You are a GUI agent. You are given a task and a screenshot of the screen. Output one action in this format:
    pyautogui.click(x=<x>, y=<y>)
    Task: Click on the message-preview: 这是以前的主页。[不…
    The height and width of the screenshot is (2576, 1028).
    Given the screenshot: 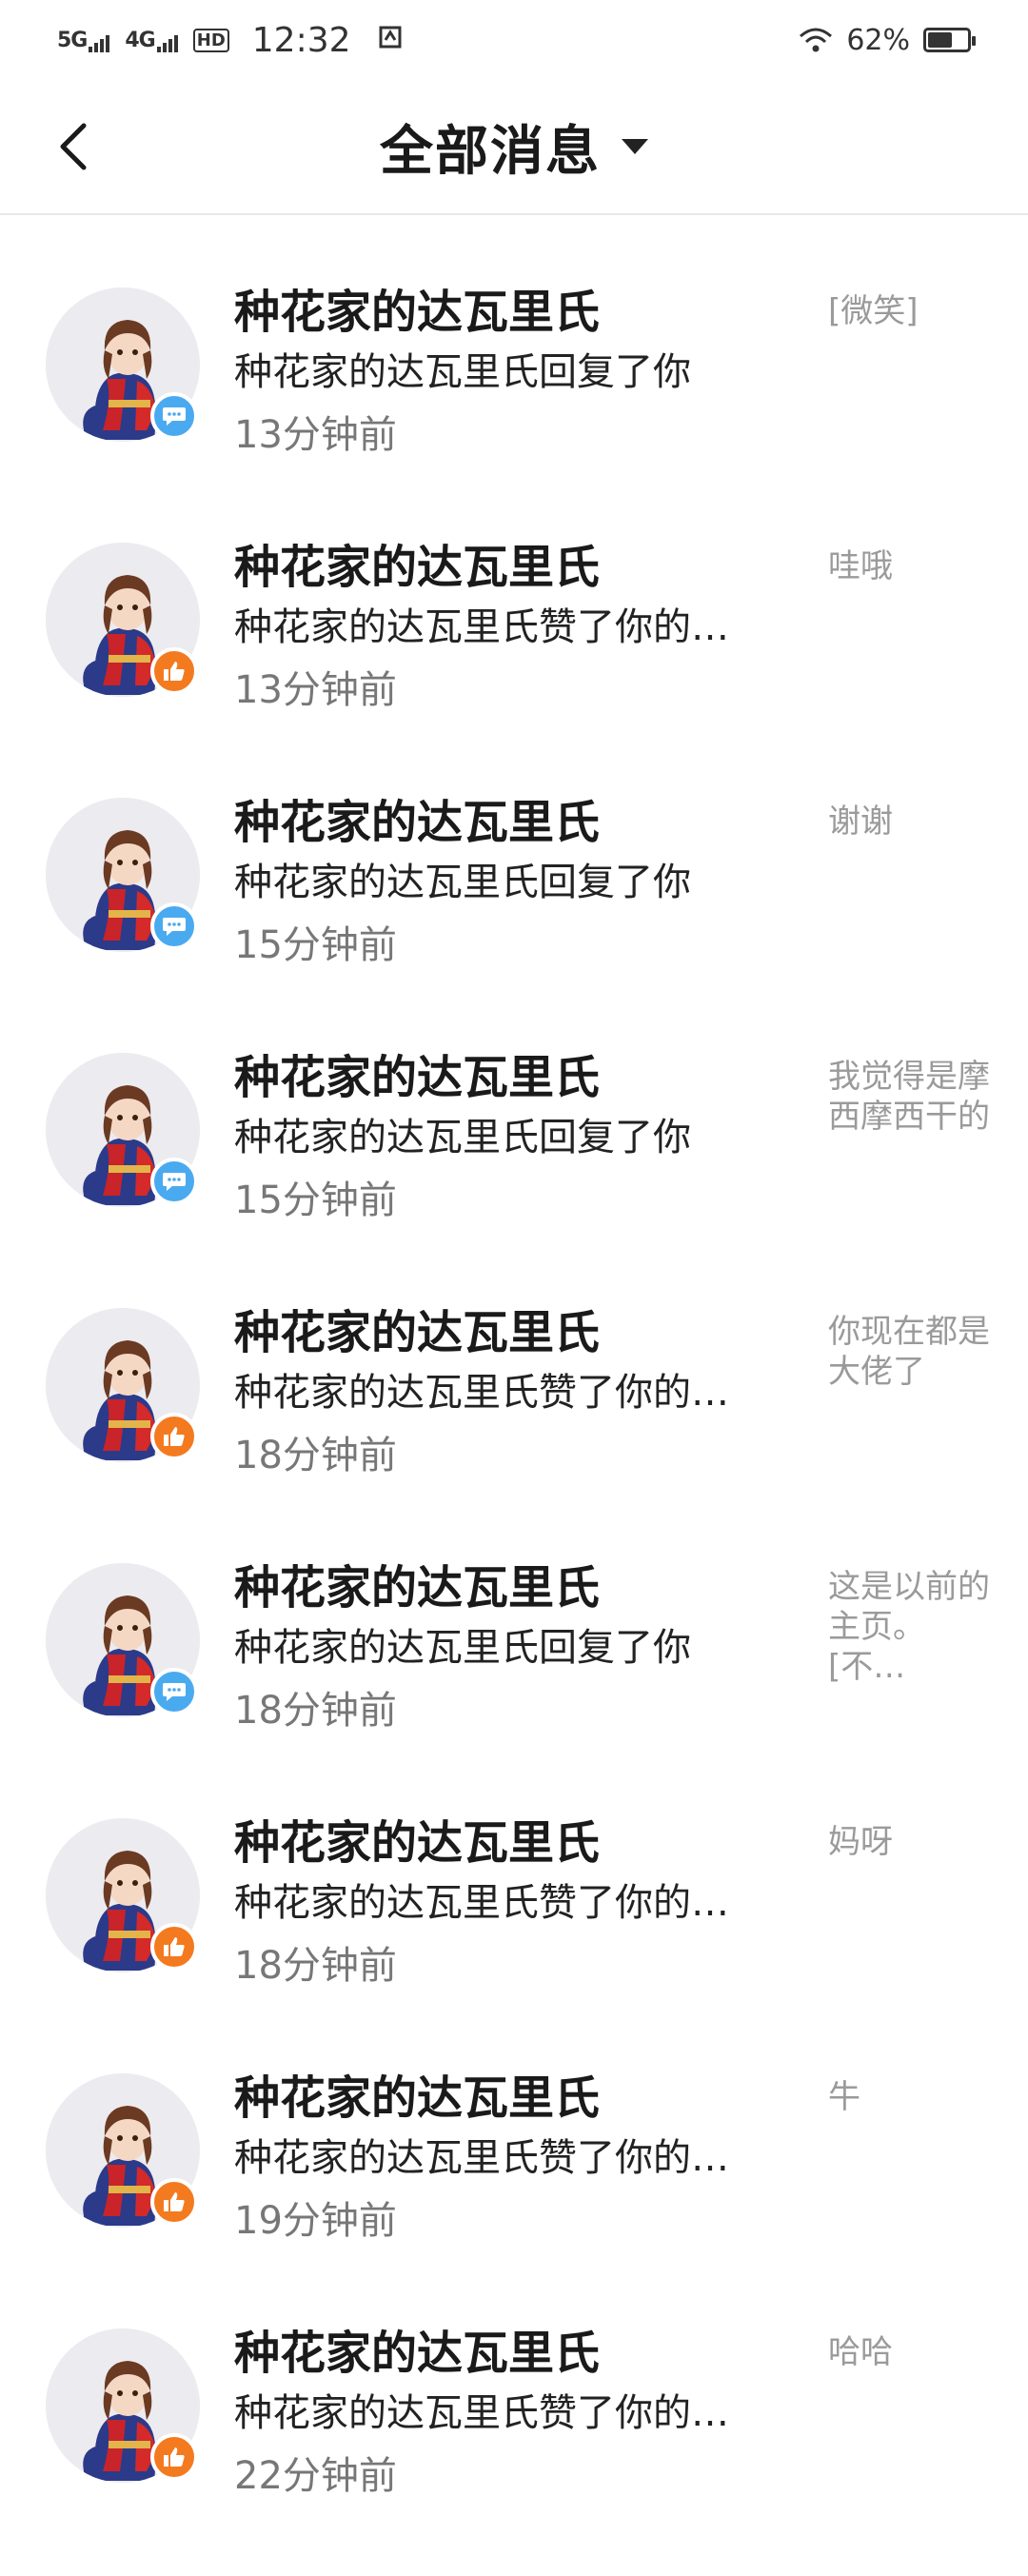 What is the action you would take?
    pyautogui.click(x=909, y=1627)
    